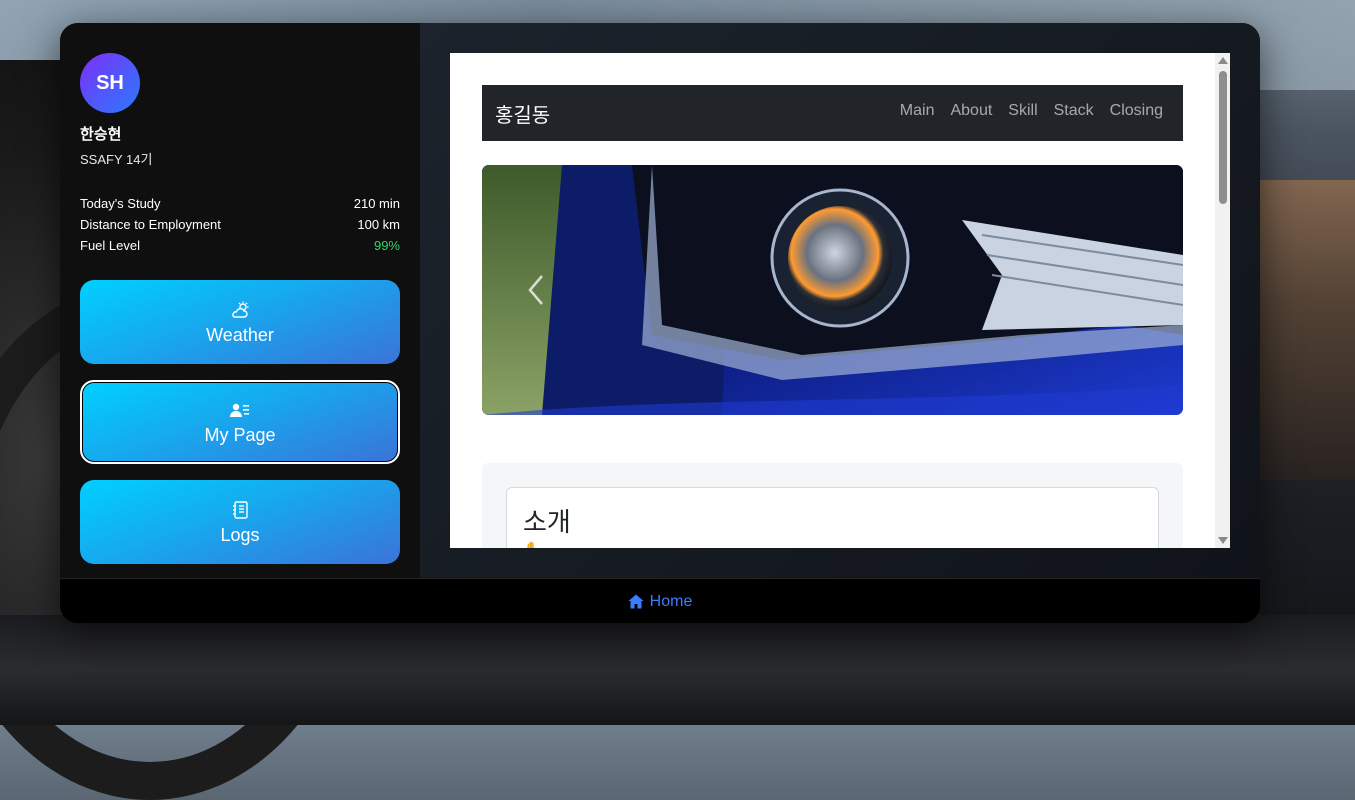 This screenshot has width=1355, height=800. Describe the element at coordinates (240, 534) in the screenshot. I see `logs-button-label: Logs` at that location.